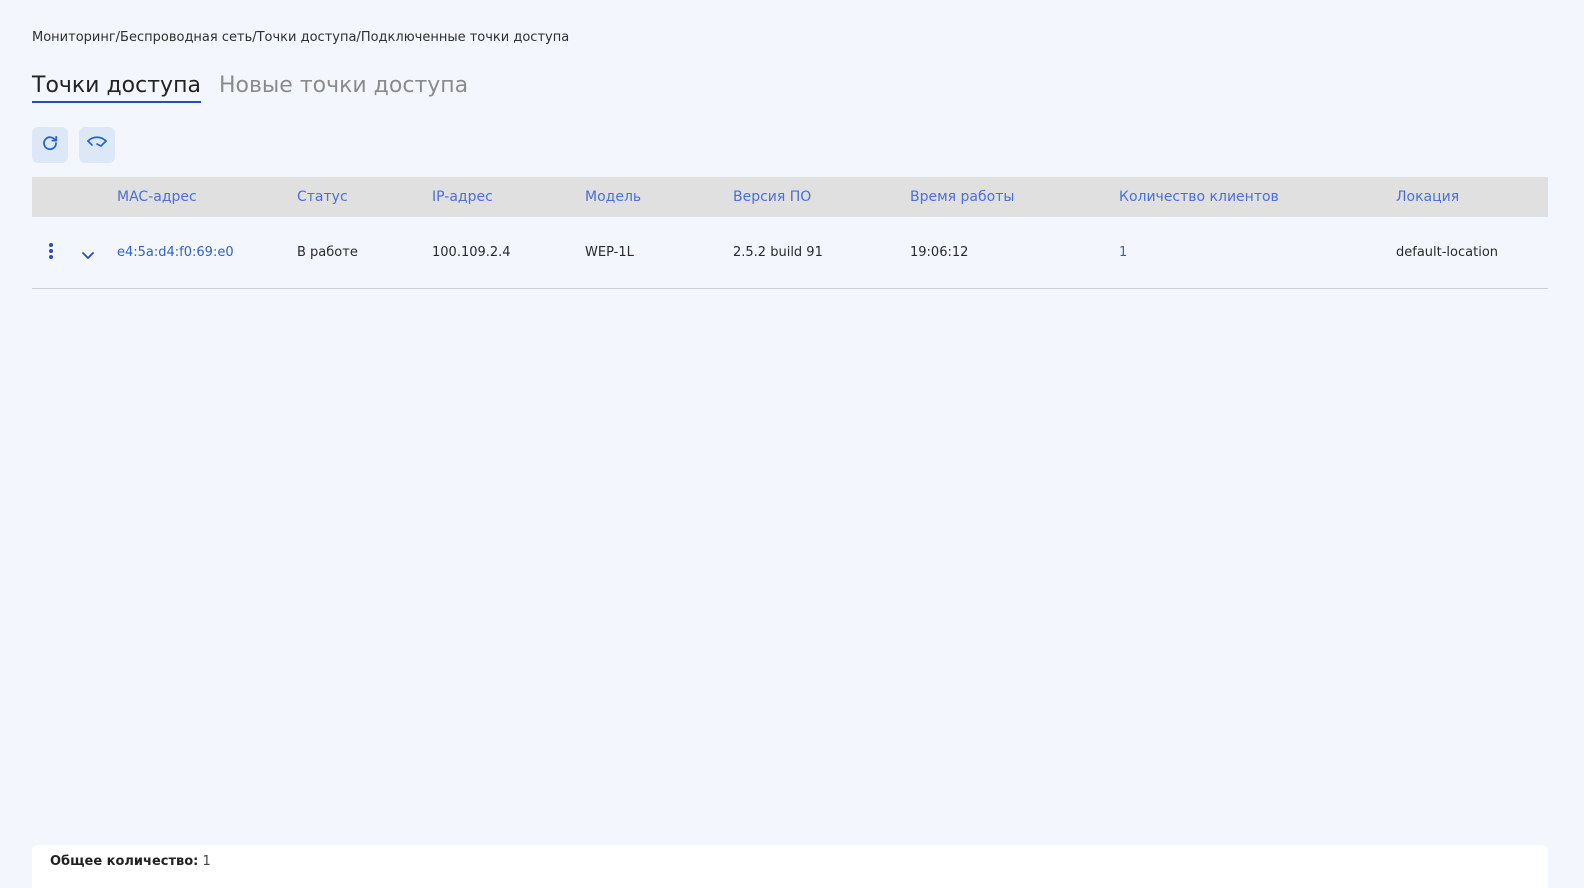 This screenshot has width=1584, height=888. I want to click on column-mac: MAC-адрес, so click(157, 197).